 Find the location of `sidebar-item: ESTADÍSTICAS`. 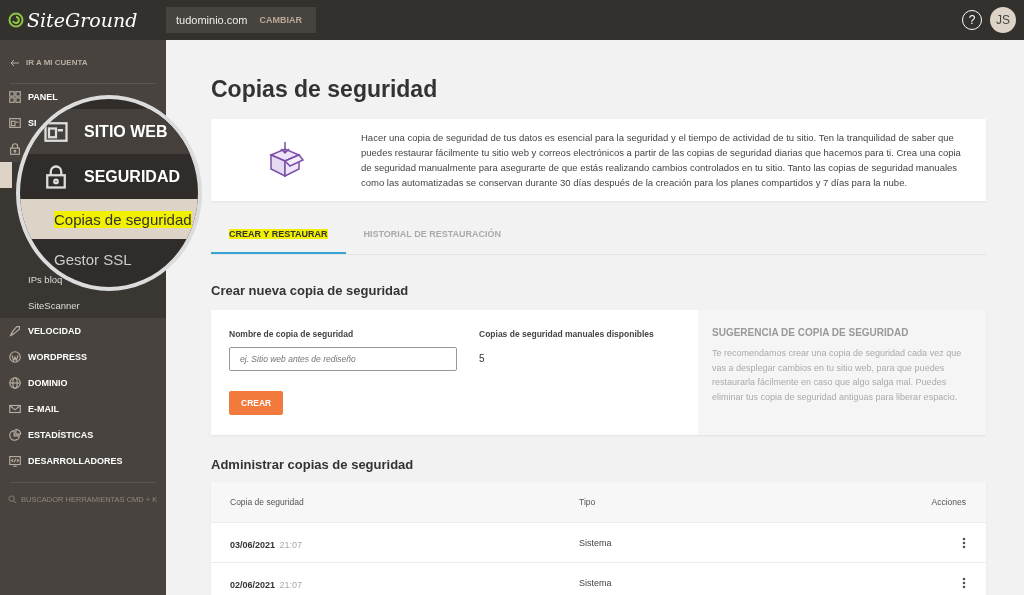

sidebar-item: ESTADÍSTICAS is located at coordinates (61, 435).